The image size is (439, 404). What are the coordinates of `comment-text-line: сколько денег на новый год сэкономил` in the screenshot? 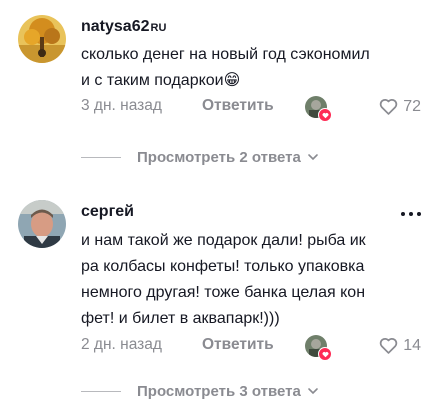 It's located at (225, 54).